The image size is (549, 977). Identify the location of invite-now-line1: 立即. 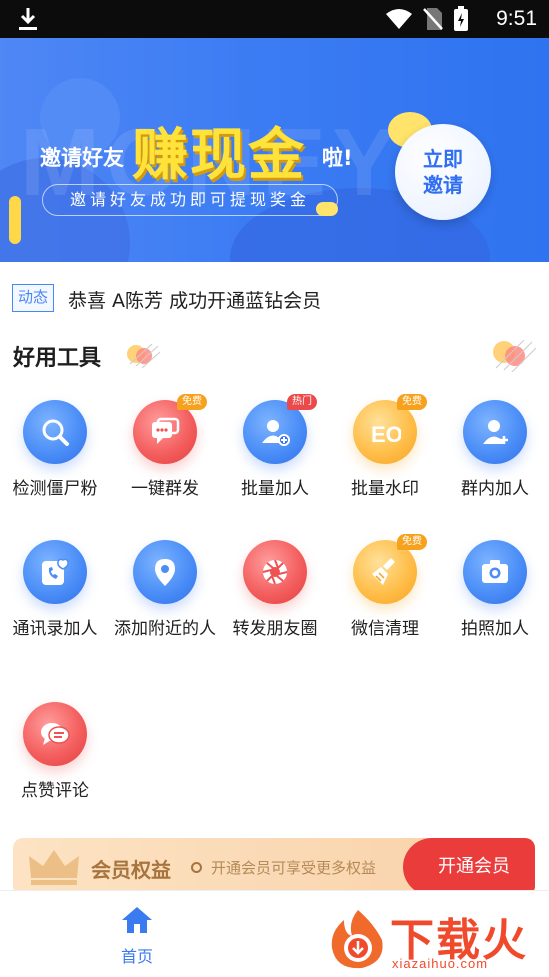
(443, 159).